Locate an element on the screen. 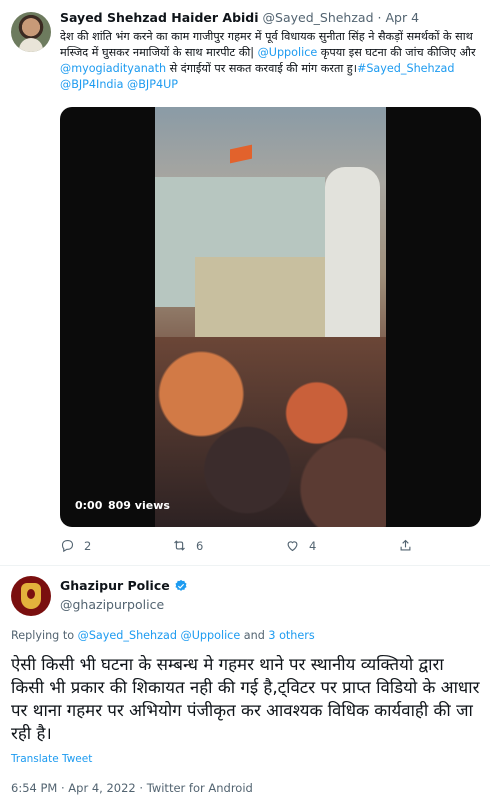 The height and width of the screenshot is (804, 490). building is located at coordinates (270, 302).